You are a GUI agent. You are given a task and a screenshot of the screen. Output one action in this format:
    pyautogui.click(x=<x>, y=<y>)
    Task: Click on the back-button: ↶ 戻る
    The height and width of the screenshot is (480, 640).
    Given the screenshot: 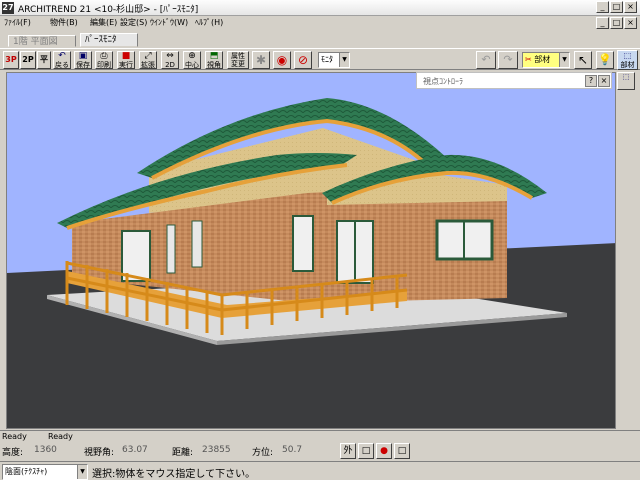 What is the action you would take?
    pyautogui.click(x=62, y=60)
    